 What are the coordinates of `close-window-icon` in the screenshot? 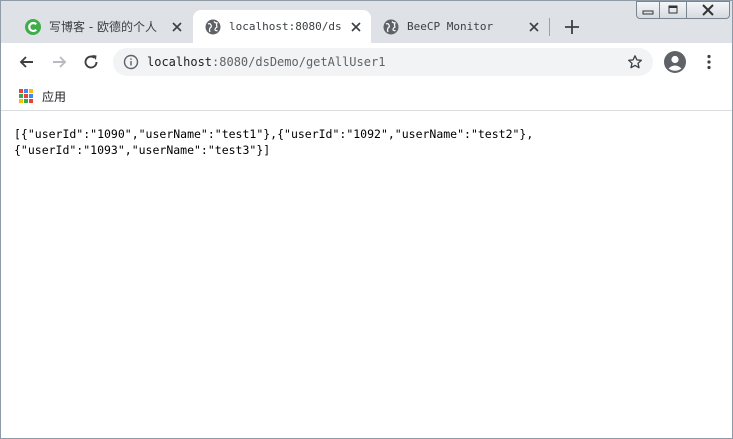 It's located at (708, 10).